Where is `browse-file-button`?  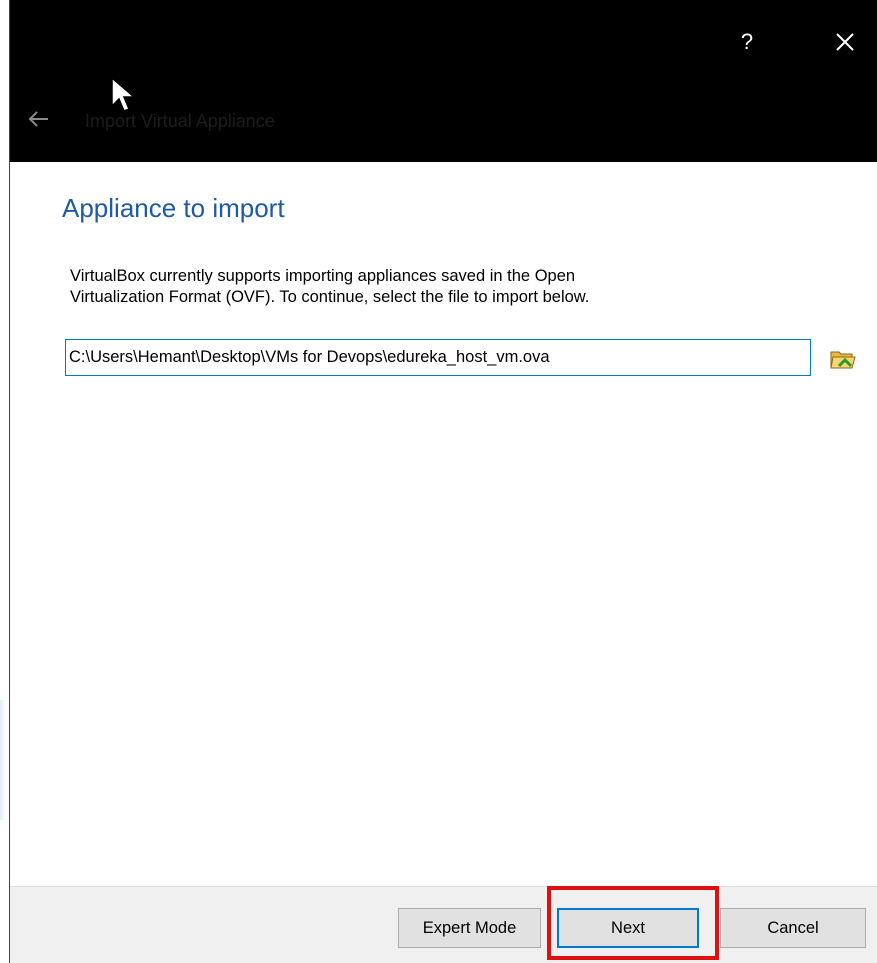
browse-file-button is located at coordinates (843, 359).